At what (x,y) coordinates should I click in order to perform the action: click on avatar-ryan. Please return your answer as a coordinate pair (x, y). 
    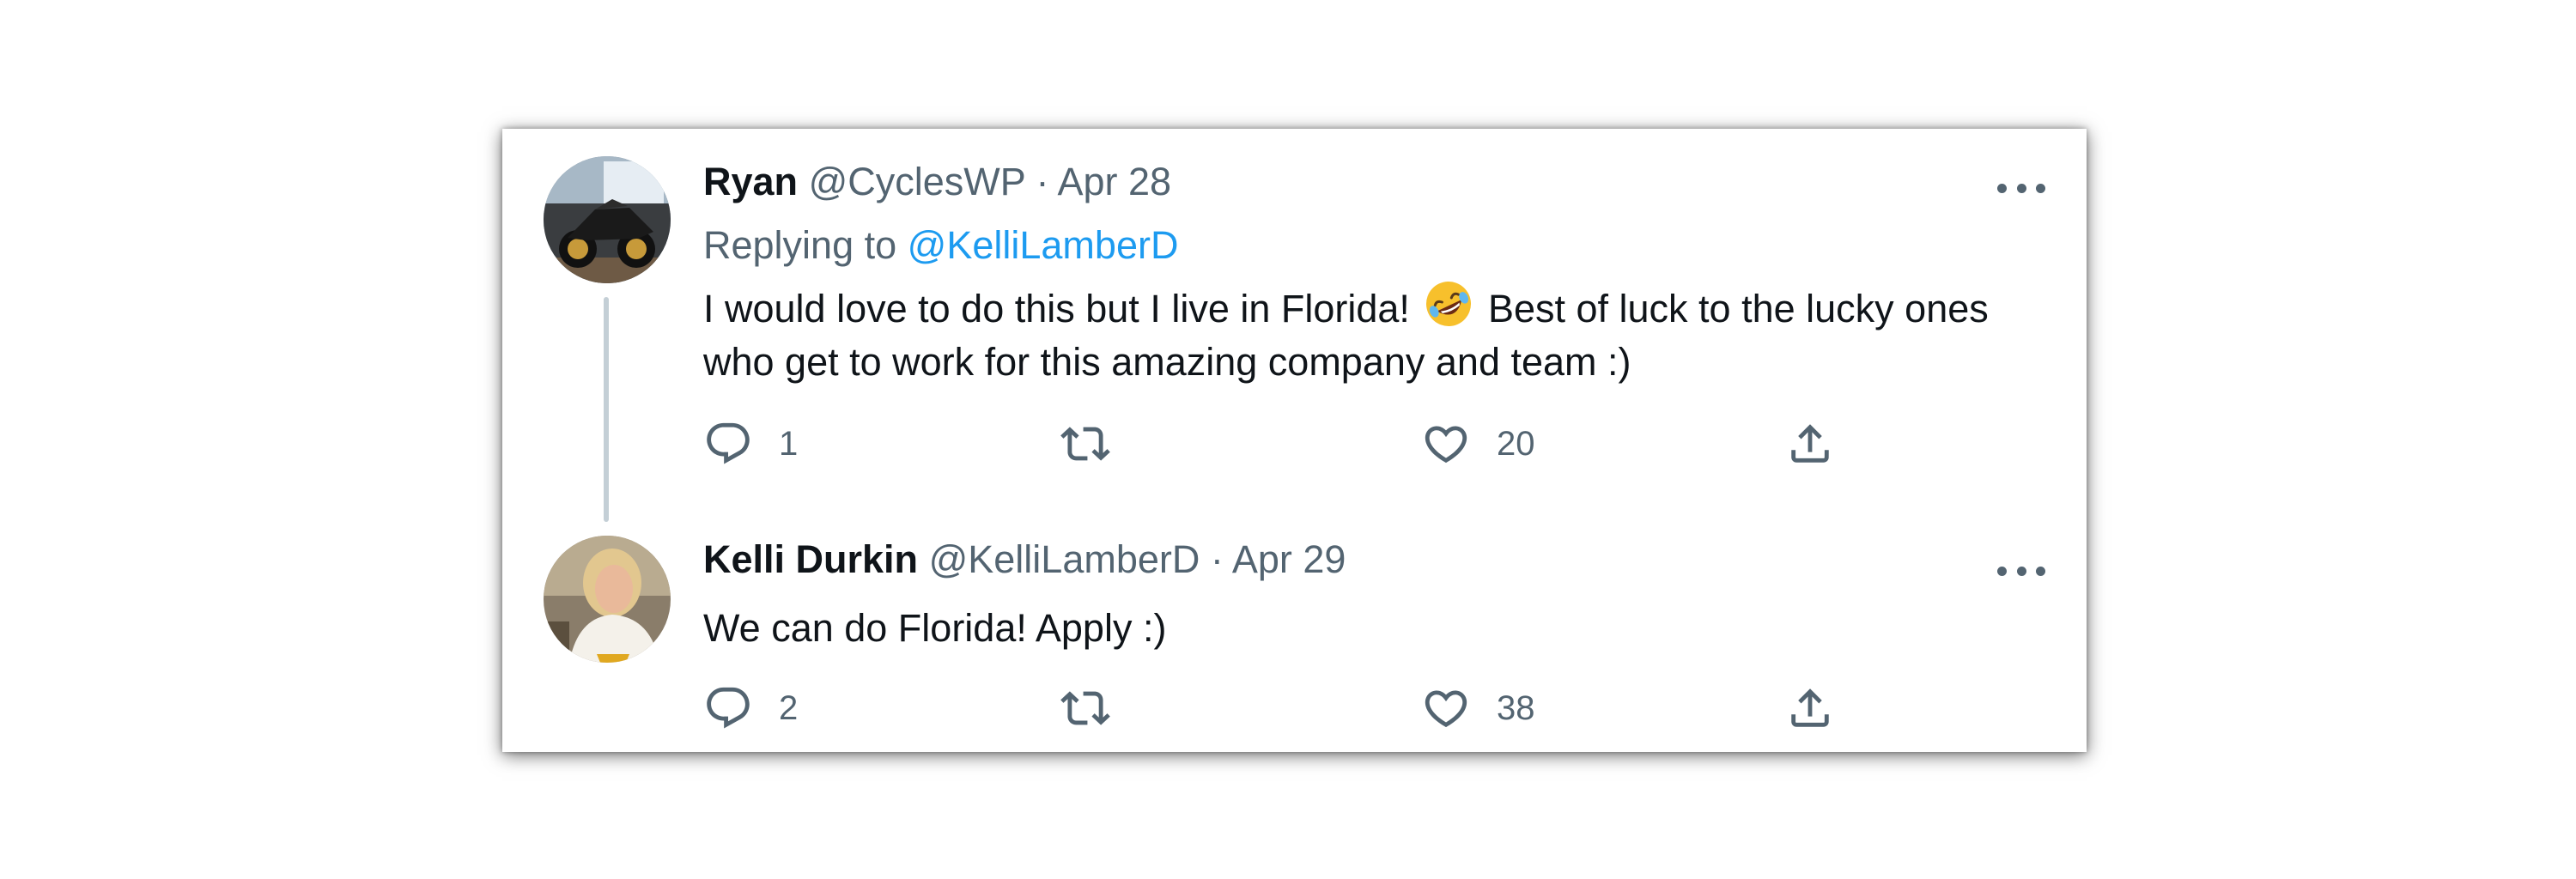
    Looking at the image, I should click on (607, 219).